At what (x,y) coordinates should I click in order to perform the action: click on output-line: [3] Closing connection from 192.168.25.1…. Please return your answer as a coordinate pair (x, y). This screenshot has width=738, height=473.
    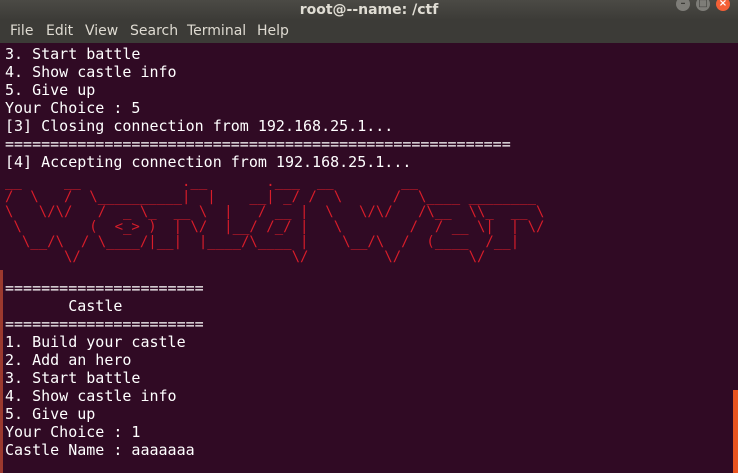
    Looking at the image, I should click on (199, 126).